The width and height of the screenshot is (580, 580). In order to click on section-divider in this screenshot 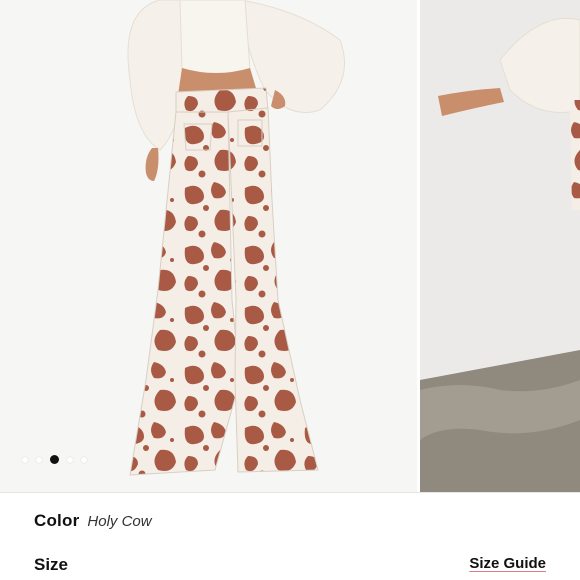, I will do `click(290, 492)`.